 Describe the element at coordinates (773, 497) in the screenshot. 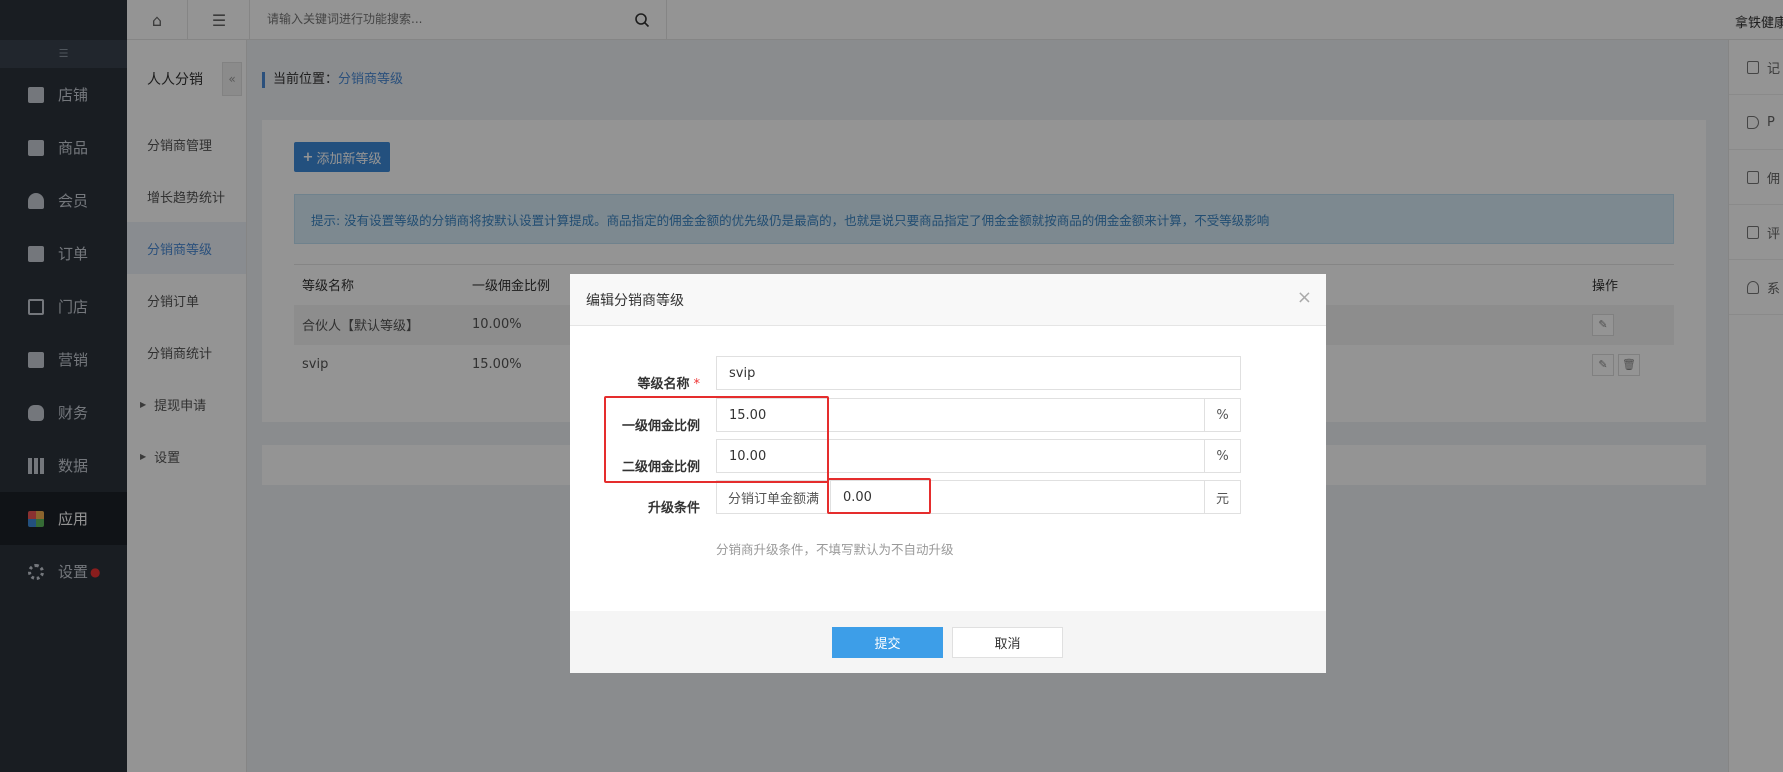

I see `upgrade-prefix-addon: 分销订单金额满` at that location.